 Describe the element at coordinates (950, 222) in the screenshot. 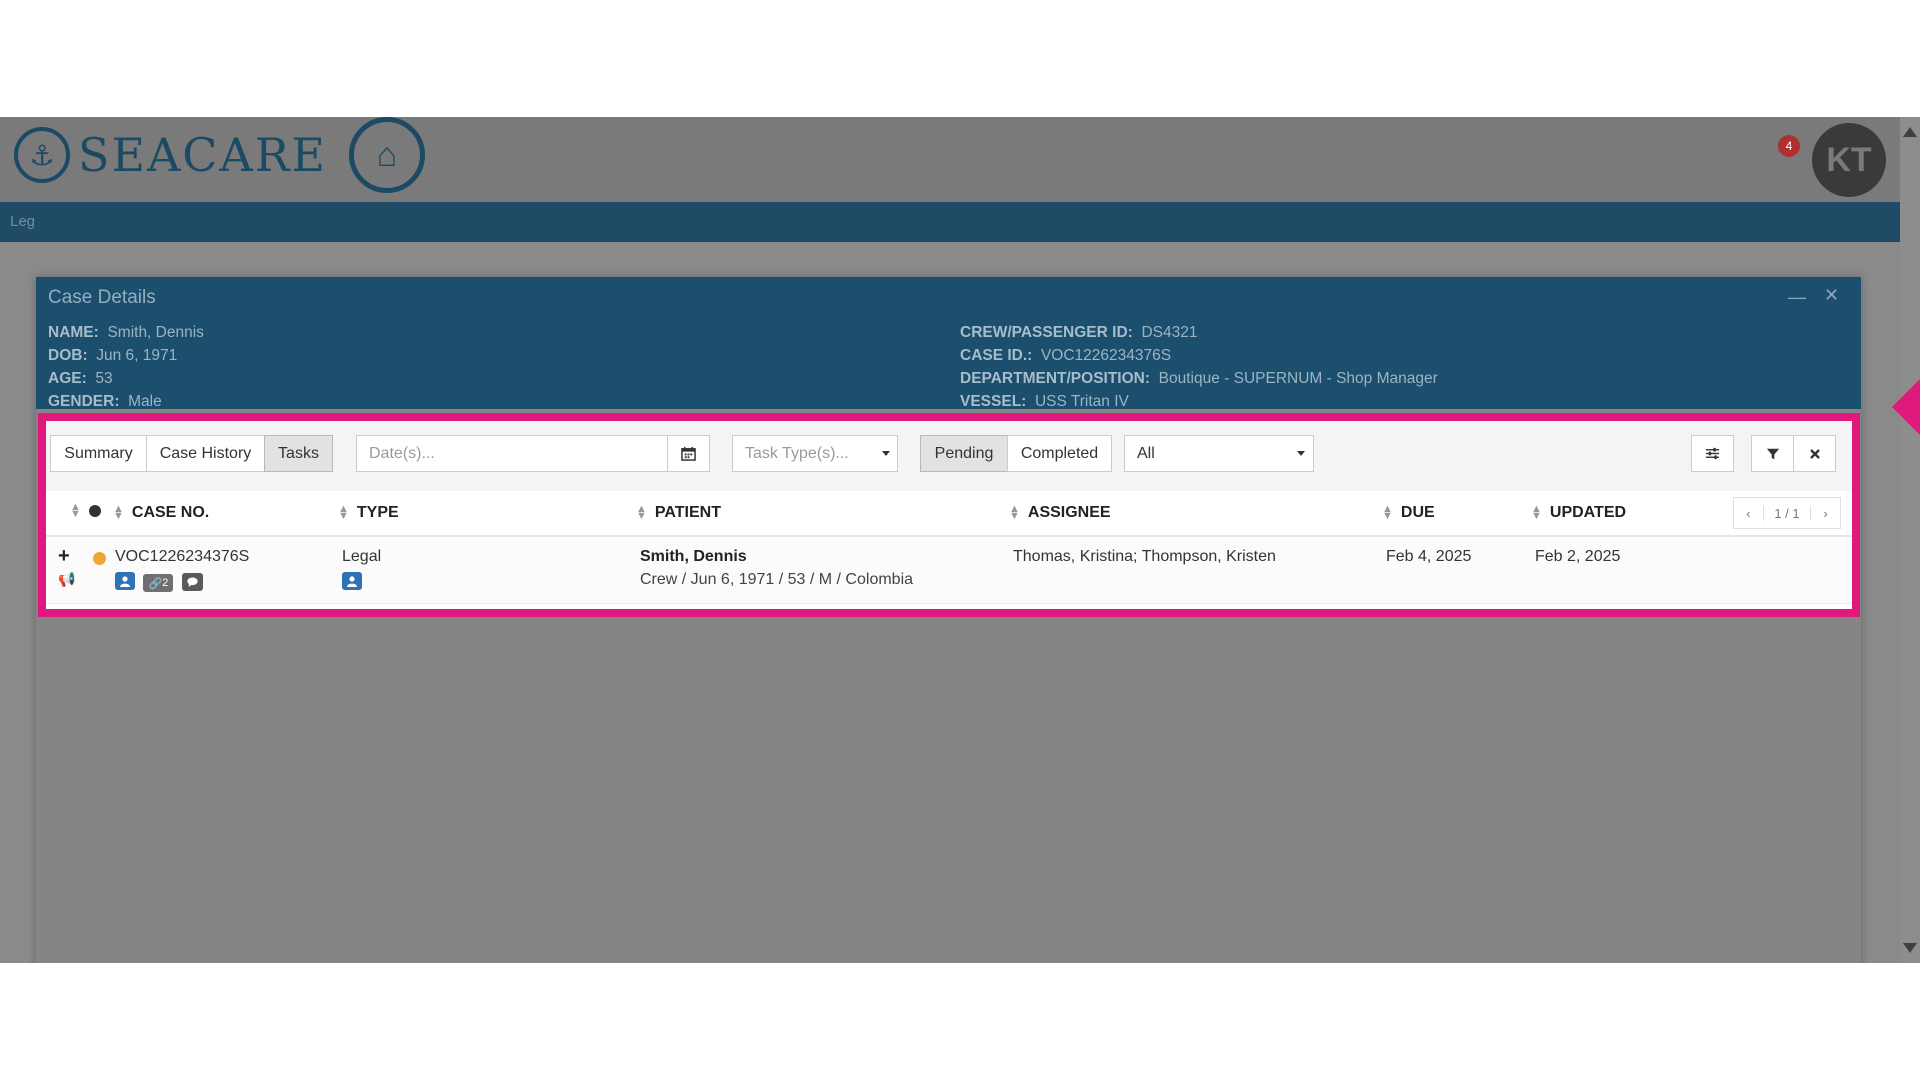

I see `nav-strip: Leg` at that location.